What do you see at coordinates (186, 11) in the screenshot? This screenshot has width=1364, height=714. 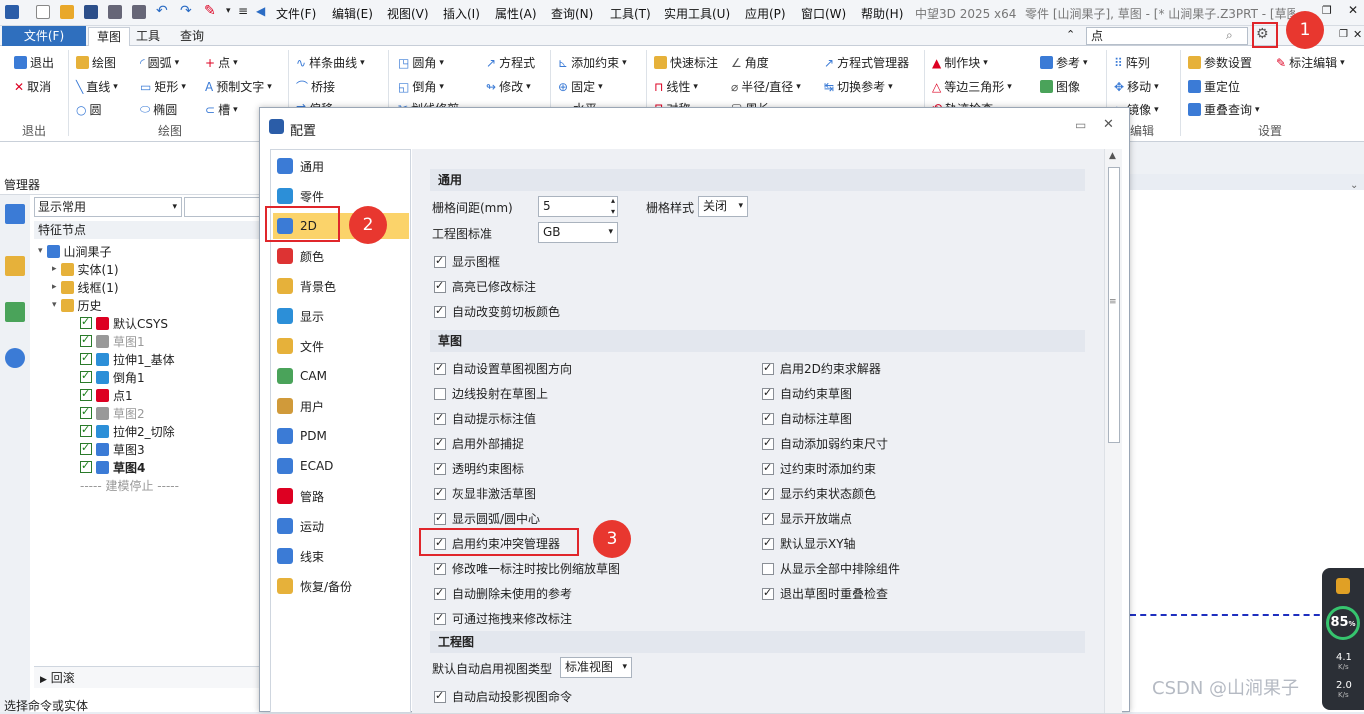 I see `redo-icon: ↷` at bounding box center [186, 11].